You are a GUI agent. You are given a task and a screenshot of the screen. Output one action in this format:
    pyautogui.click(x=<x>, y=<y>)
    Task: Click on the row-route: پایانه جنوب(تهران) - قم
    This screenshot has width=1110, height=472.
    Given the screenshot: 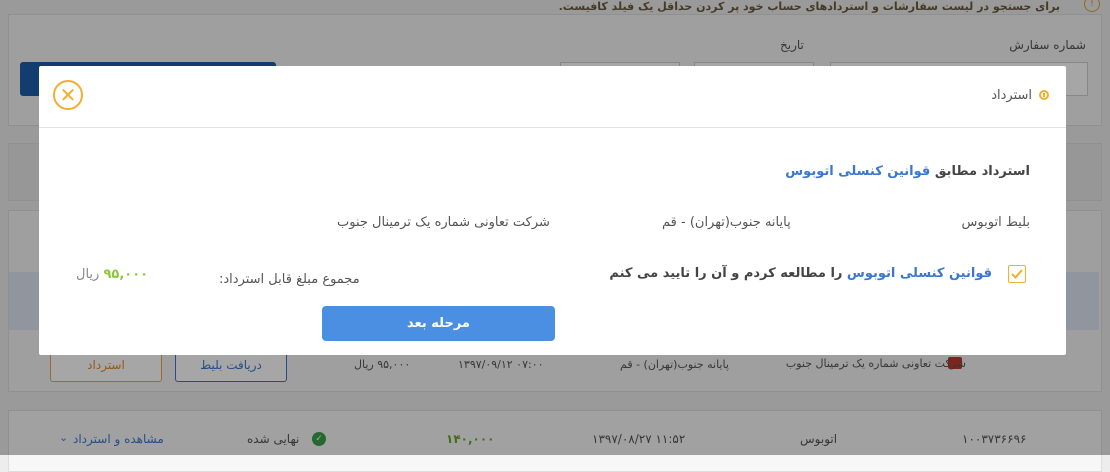 What is the action you would take?
    pyautogui.click(x=674, y=364)
    